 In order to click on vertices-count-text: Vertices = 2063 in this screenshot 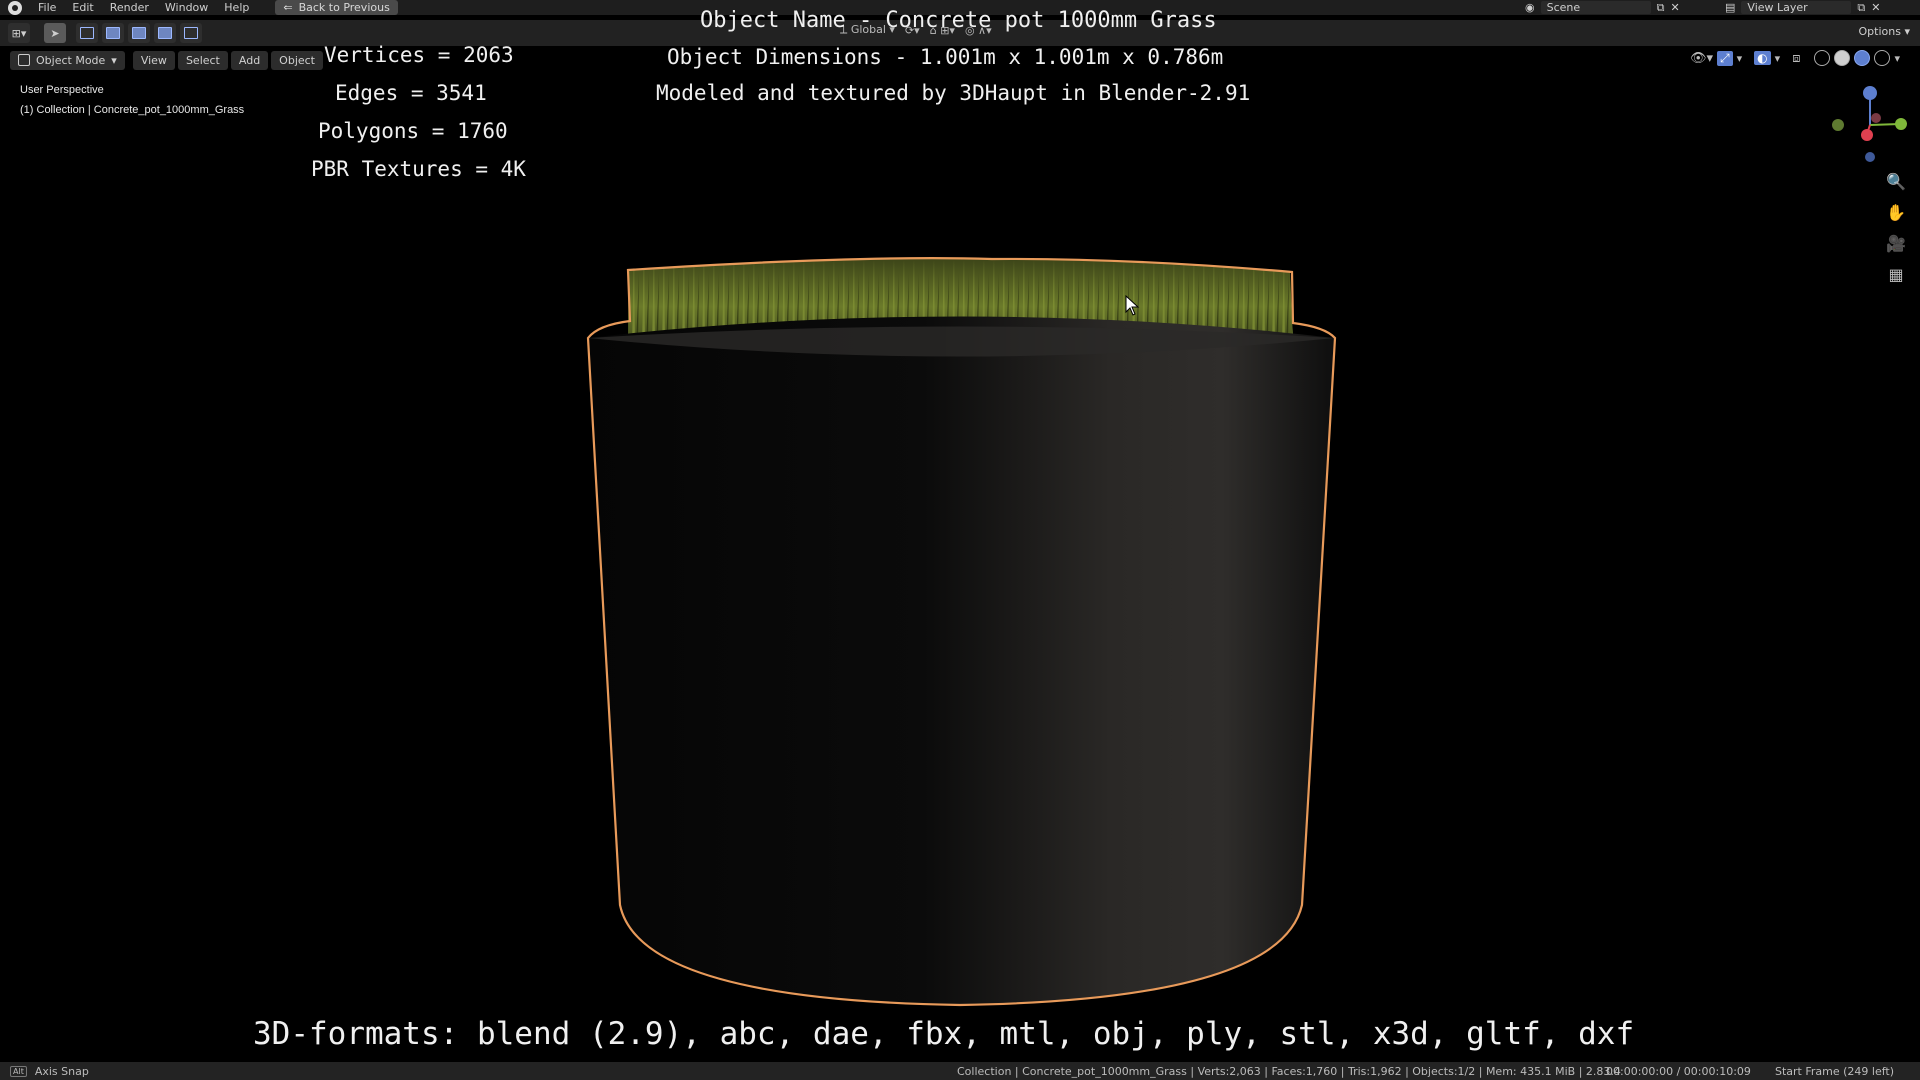, I will do `click(419, 55)`.